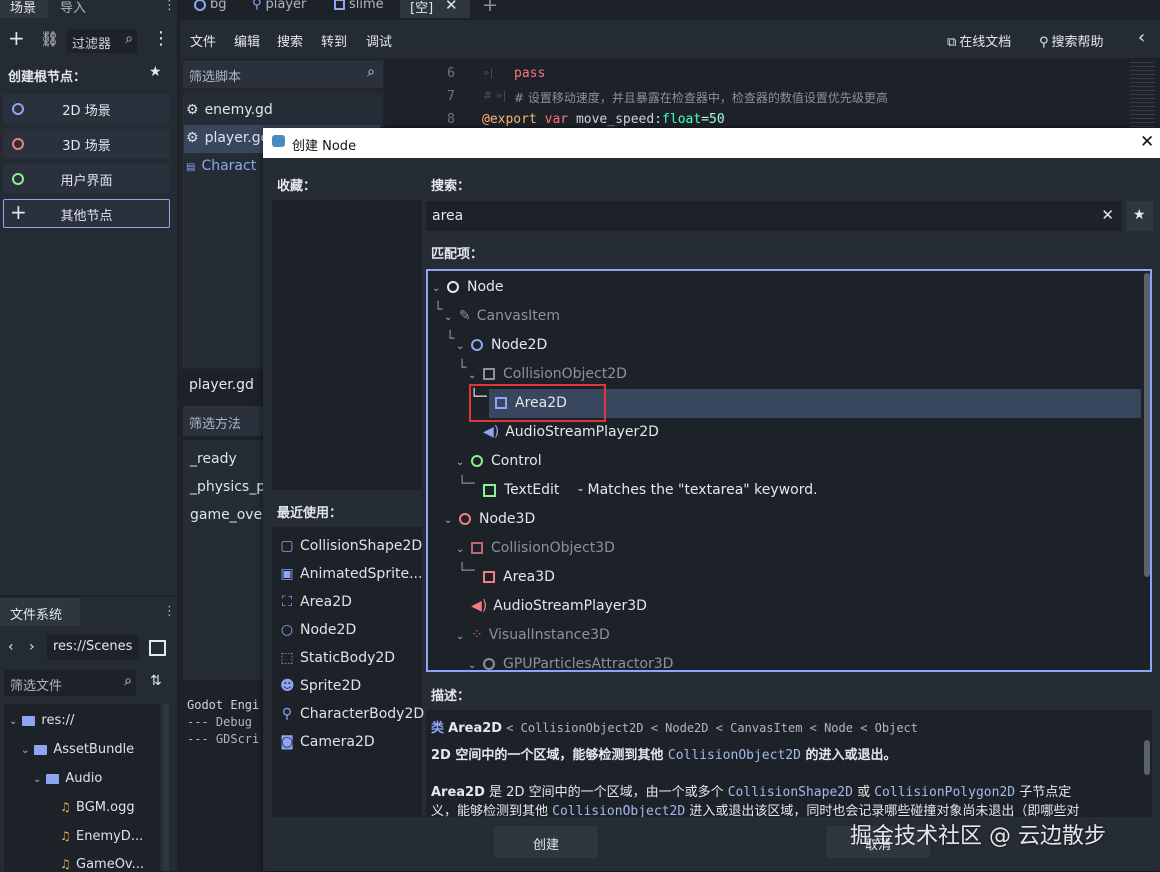 This screenshot has height=872, width=1160. Describe the element at coordinates (571, 432) in the screenshot. I see `tree-item-audiostreamplayer2d: ◀) AudioStreamPlayer2D` at that location.